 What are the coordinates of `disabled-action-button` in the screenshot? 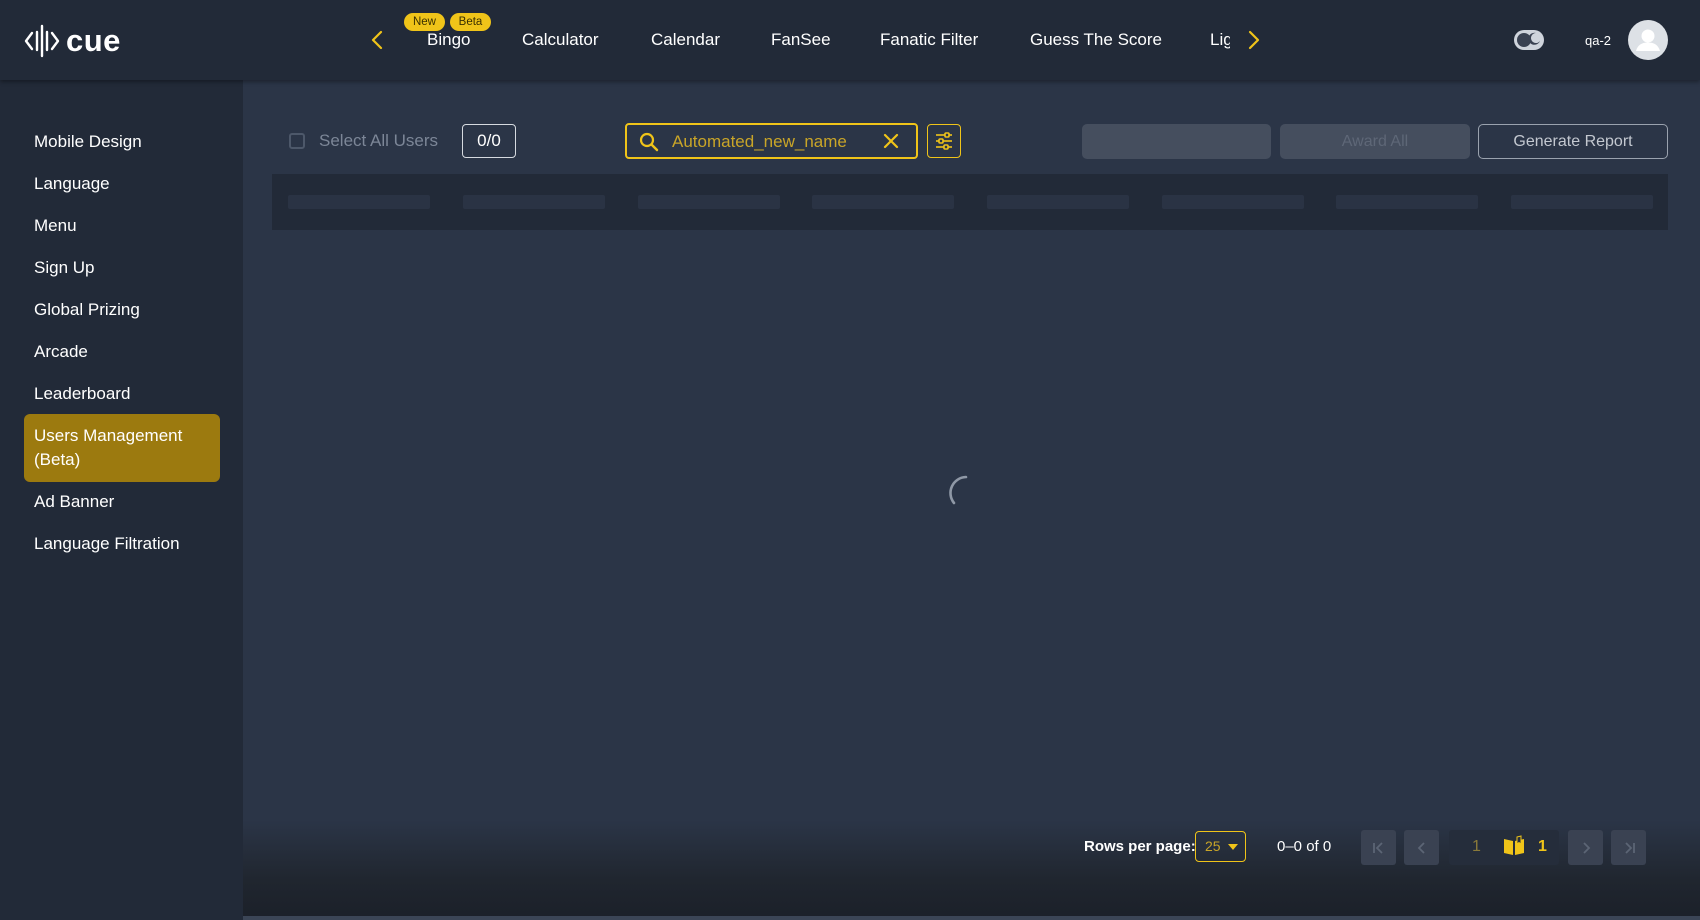 It's located at (1176, 141).